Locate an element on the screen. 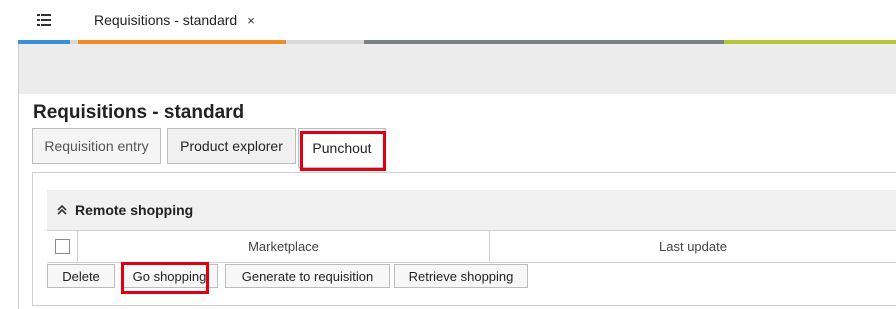 The width and height of the screenshot is (896, 309). highlight-box-punchout is located at coordinates (343, 151).